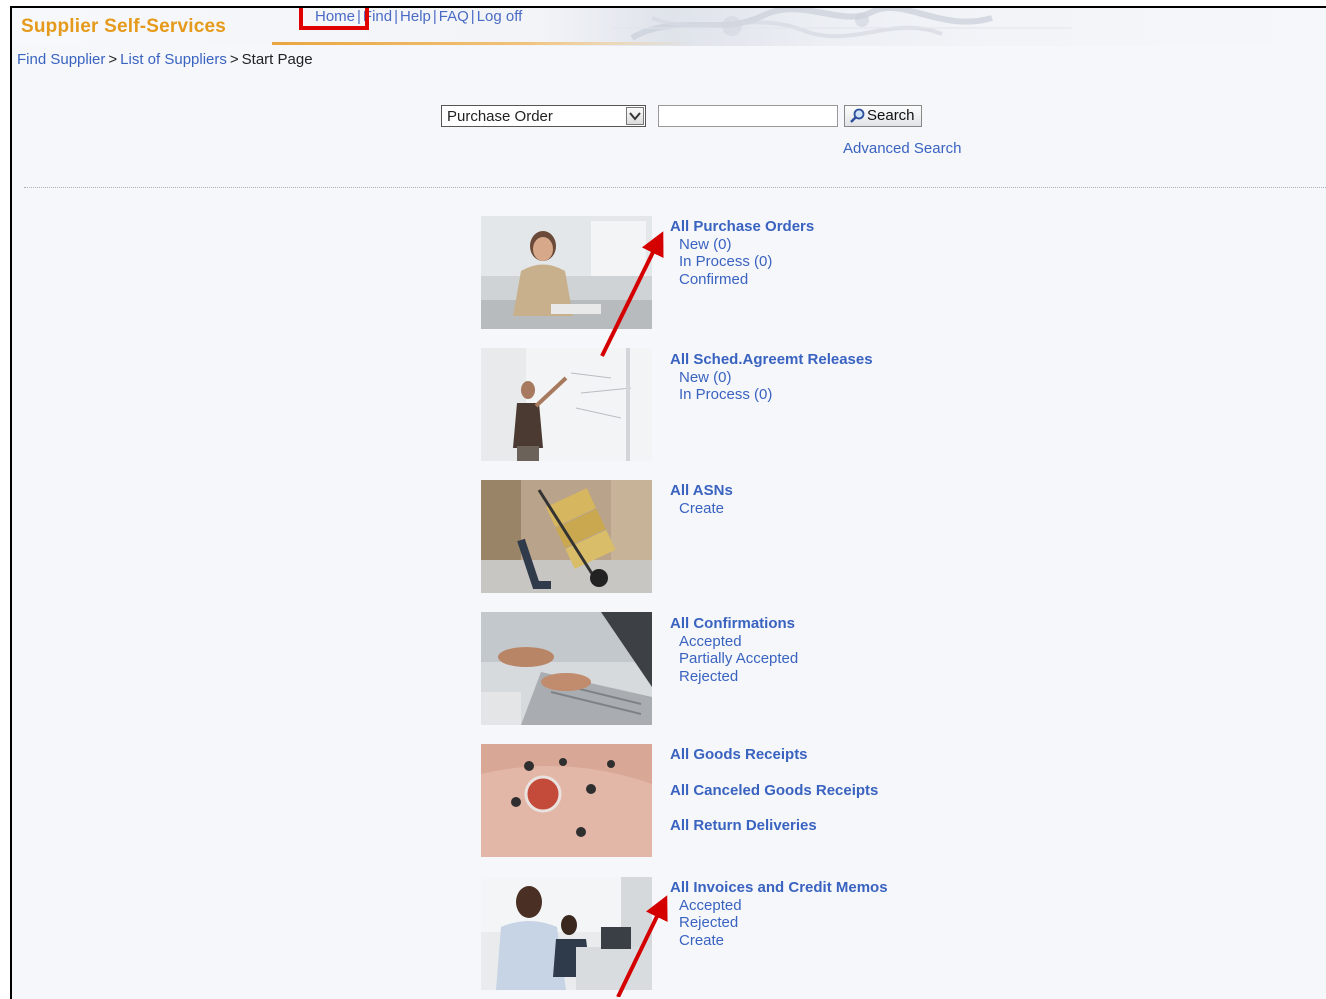  Describe the element at coordinates (632, 294) in the screenshot. I see `arrow-to-purchase-orders` at that location.